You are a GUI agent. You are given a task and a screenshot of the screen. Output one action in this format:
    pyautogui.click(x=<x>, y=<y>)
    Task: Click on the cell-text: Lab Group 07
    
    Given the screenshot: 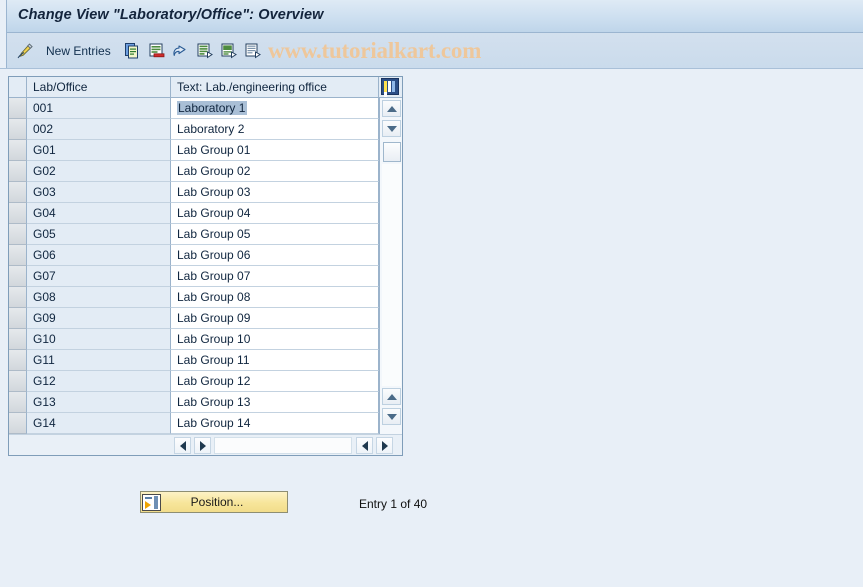 What is the action you would take?
    pyautogui.click(x=275, y=276)
    